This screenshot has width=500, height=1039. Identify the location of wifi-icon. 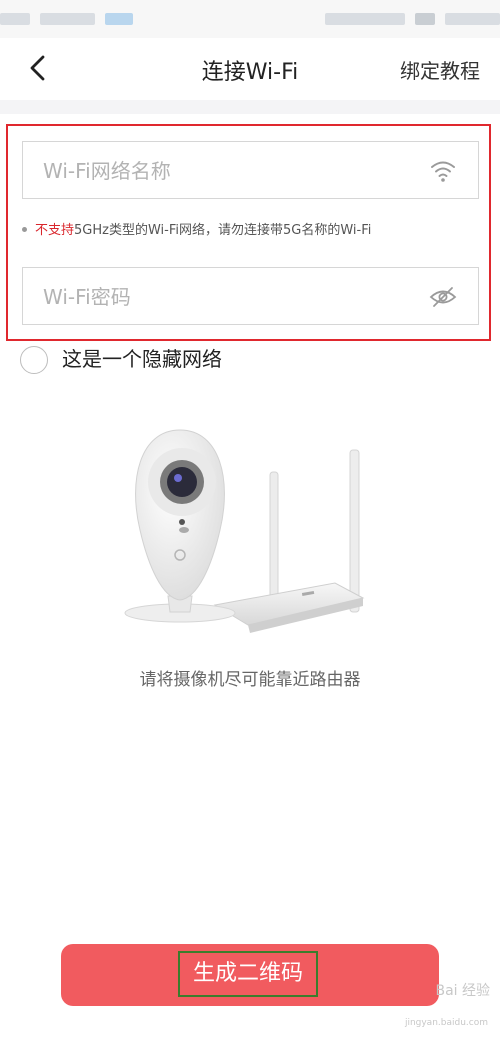
(443, 171).